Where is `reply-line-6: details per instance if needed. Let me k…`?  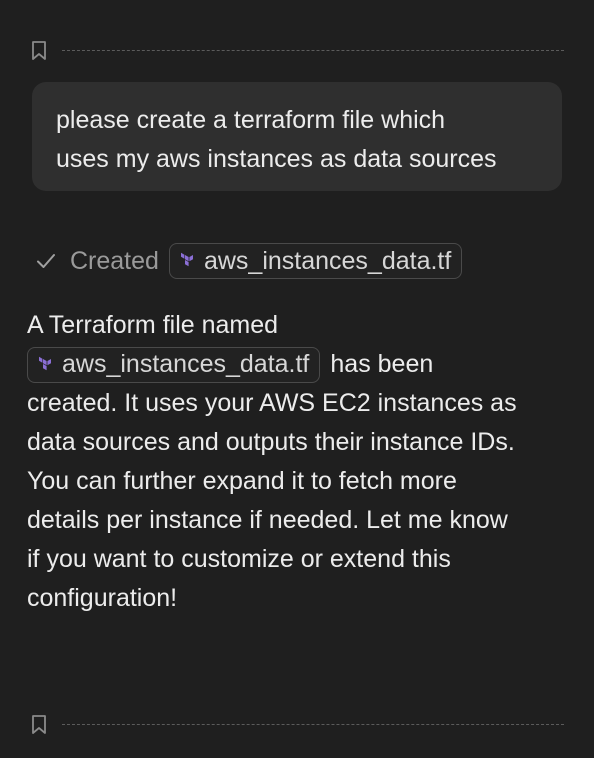
reply-line-6: details per instance if needed. Let me k… is located at coordinates (267, 520).